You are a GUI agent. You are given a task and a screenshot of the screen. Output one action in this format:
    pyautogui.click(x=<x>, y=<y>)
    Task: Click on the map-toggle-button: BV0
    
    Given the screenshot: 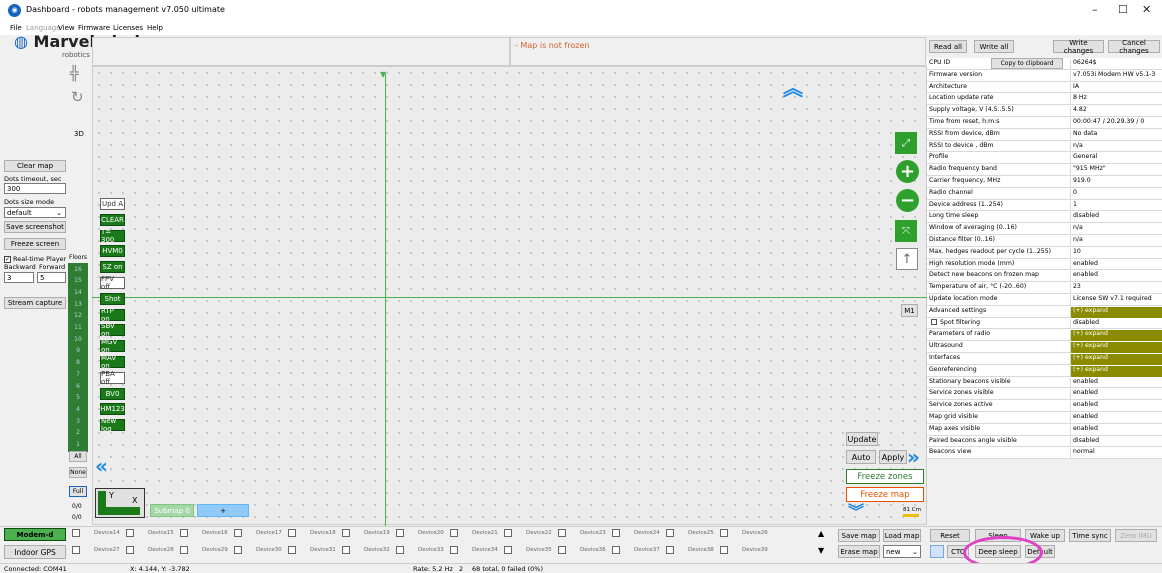 What is the action you would take?
    pyautogui.click(x=112, y=393)
    